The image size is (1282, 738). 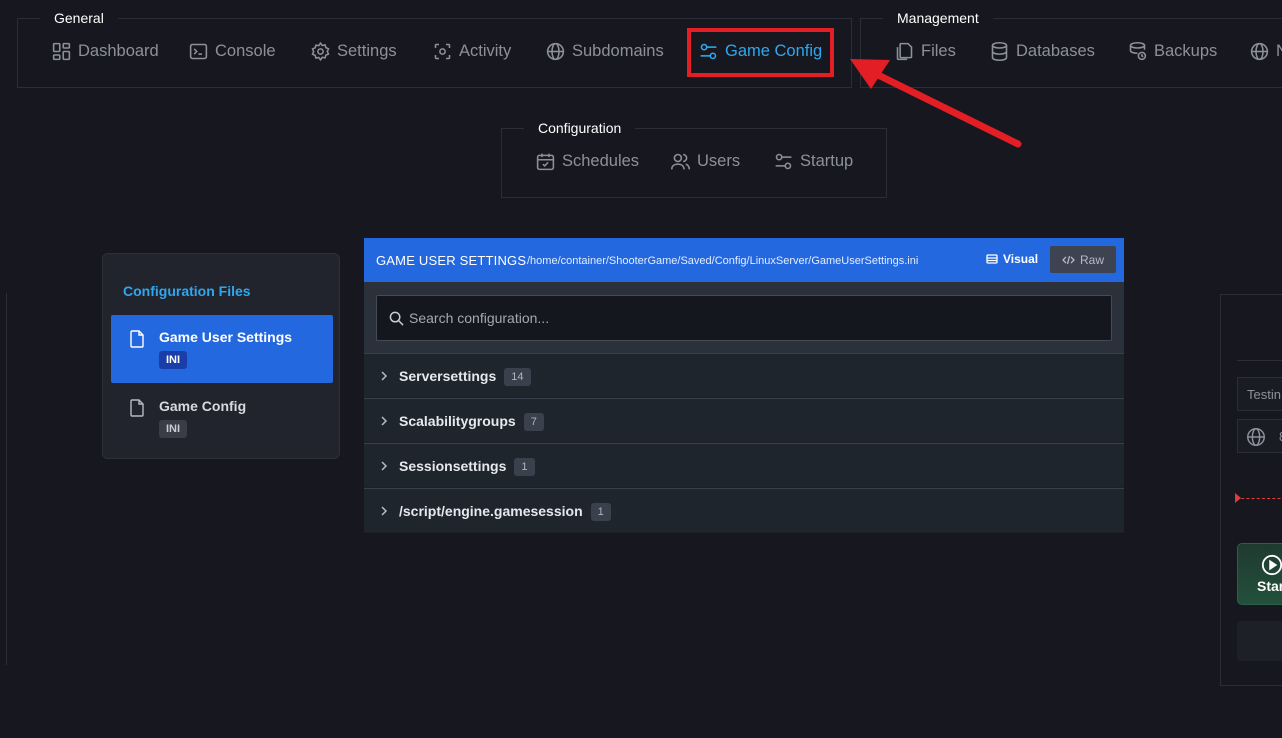 I want to click on view-visual-button: Visual, so click(x=1012, y=259).